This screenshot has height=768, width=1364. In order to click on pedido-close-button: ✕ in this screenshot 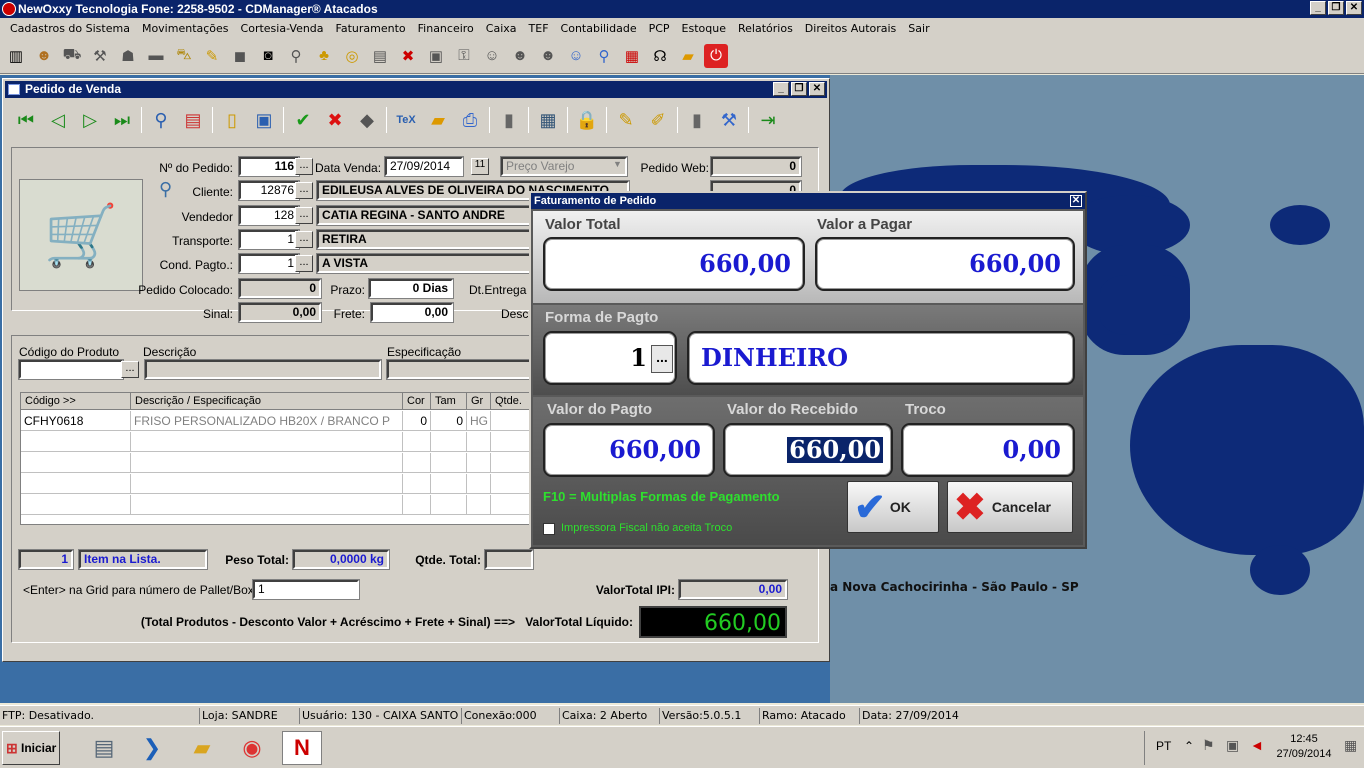, I will do `click(817, 89)`.